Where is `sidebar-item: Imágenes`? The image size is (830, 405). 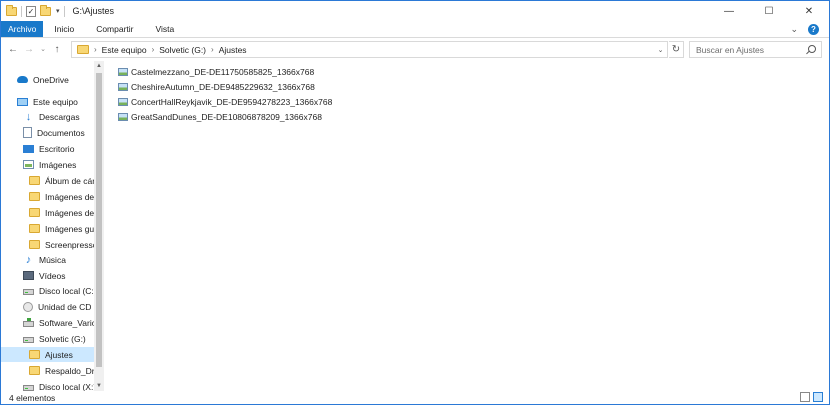 sidebar-item: Imágenes is located at coordinates (47, 164).